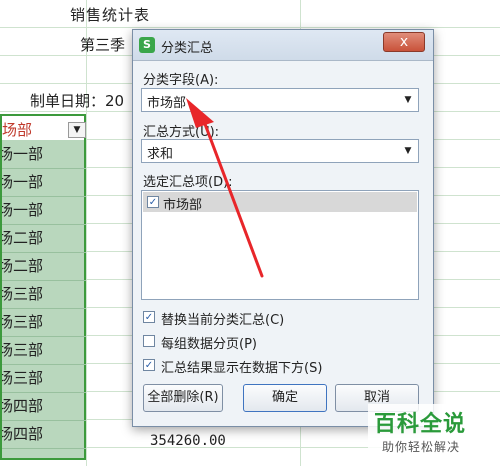 This screenshot has width=500, height=466. Describe the element at coordinates (209, 344) in the screenshot. I see `option-label: 每组数据分页(P)` at that location.